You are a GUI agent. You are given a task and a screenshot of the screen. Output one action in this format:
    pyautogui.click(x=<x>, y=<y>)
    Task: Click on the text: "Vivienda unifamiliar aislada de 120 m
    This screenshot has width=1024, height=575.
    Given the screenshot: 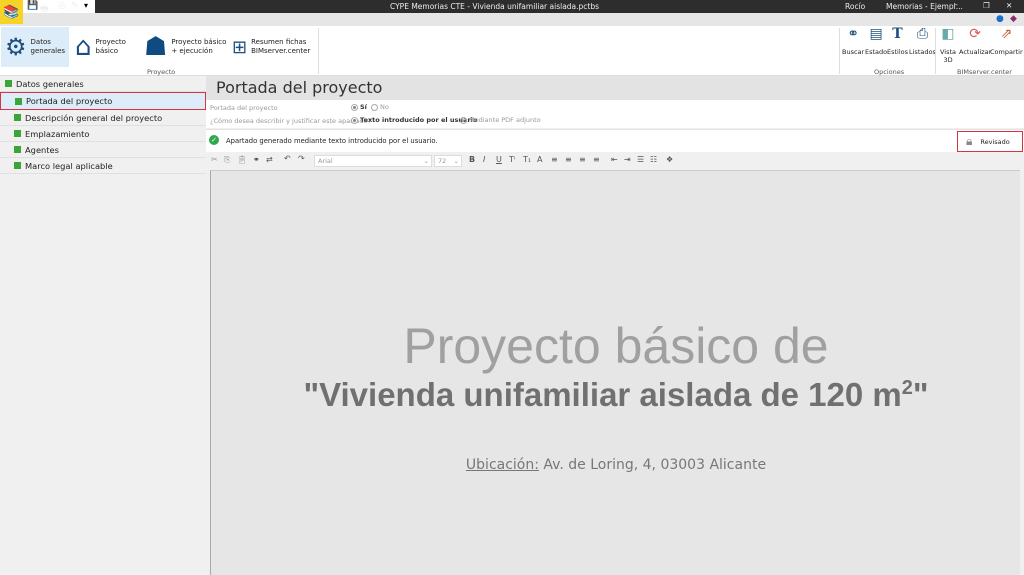 What is the action you would take?
    pyautogui.click(x=602, y=394)
    